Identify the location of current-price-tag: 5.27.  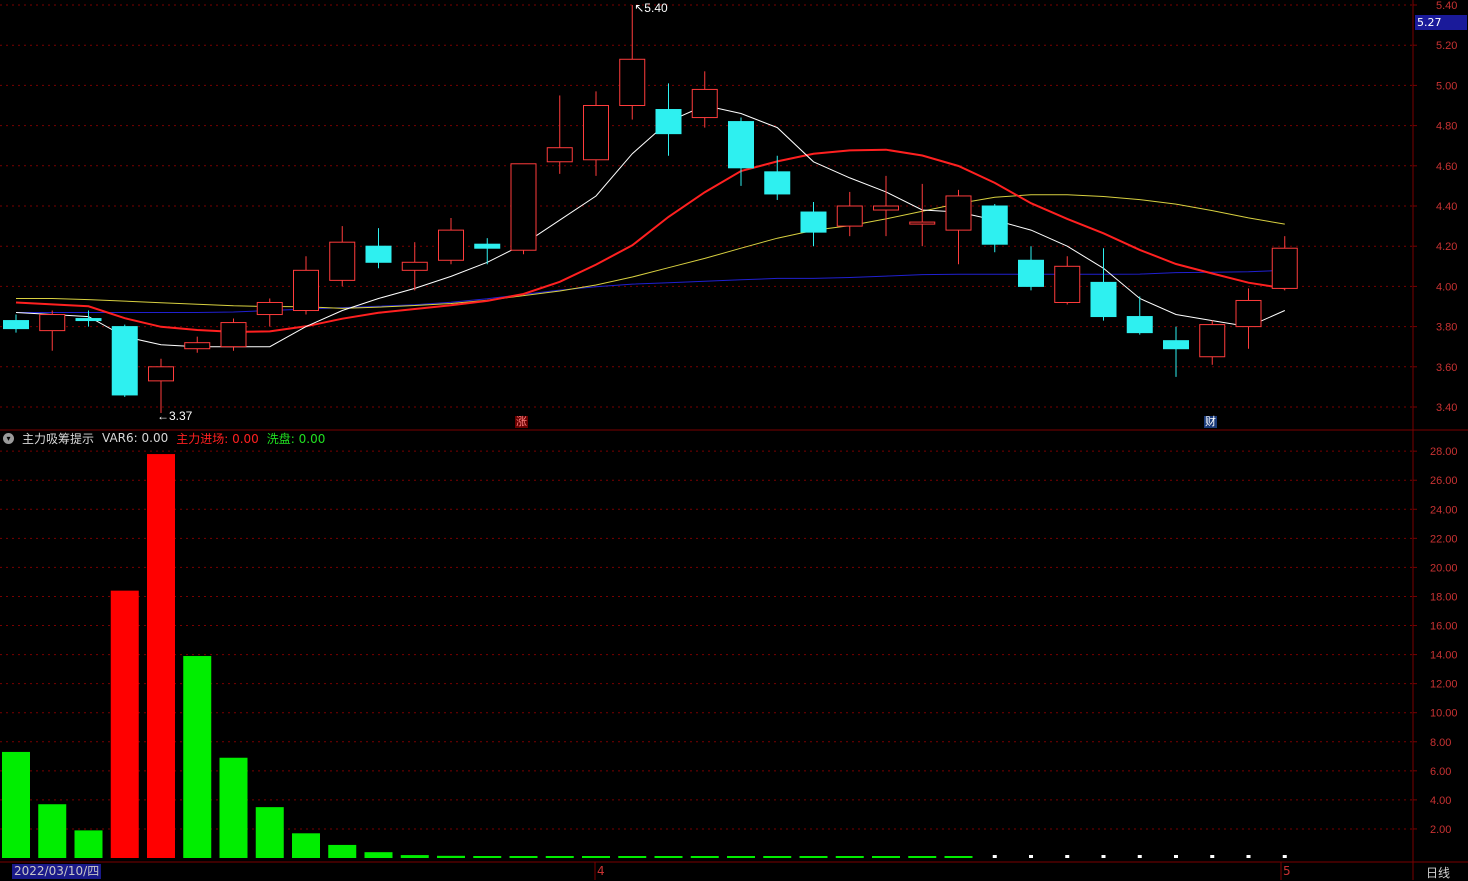
(1441, 22).